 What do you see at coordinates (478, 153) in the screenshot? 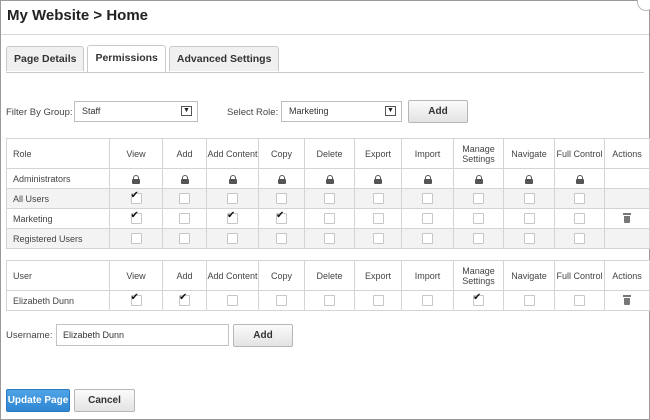
I see `column-header-manage-settings: Manage Settings` at bounding box center [478, 153].